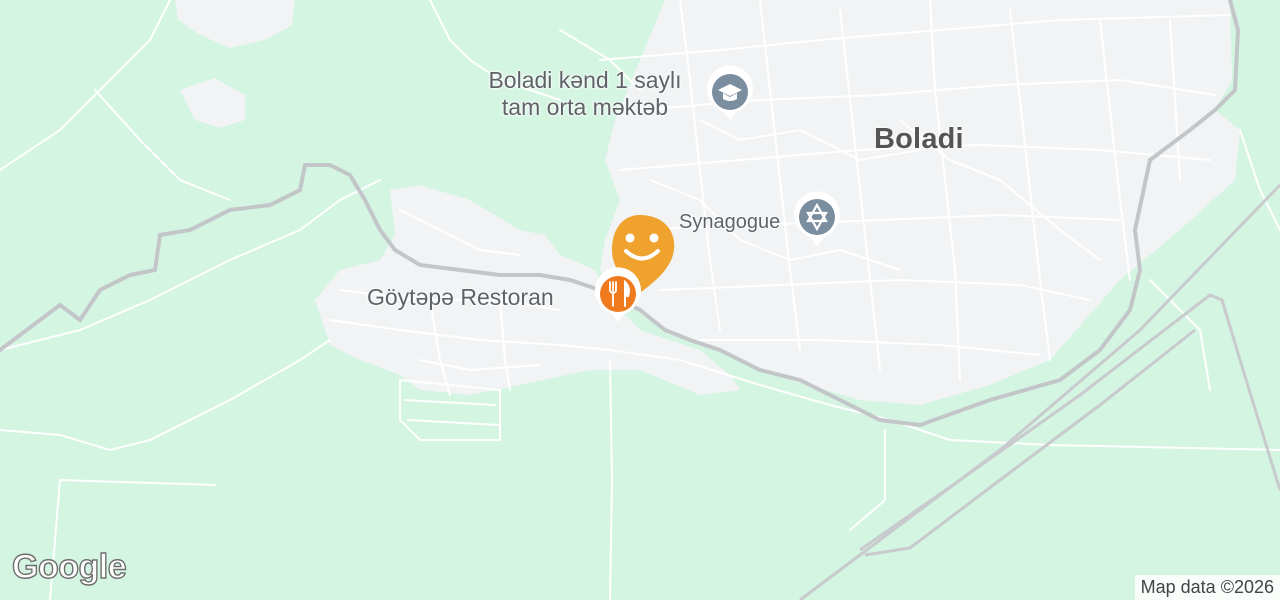 Image resolution: width=1280 pixels, height=600 pixels. I want to click on google-logo: Google, so click(70, 569).